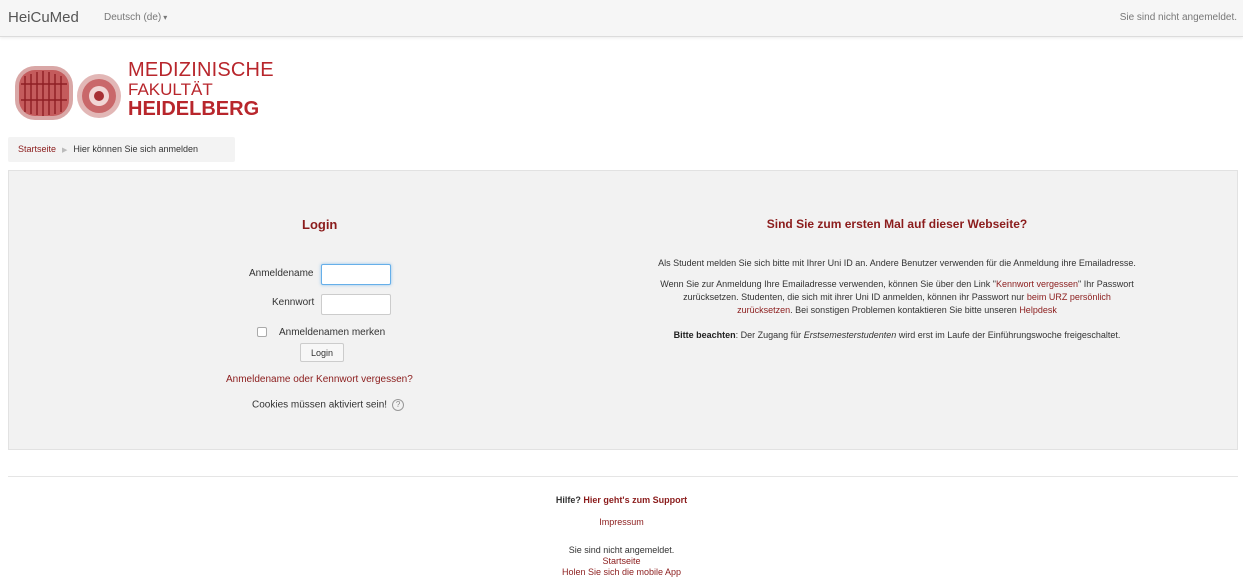 The image size is (1243, 586). I want to click on username-input, so click(356, 274).